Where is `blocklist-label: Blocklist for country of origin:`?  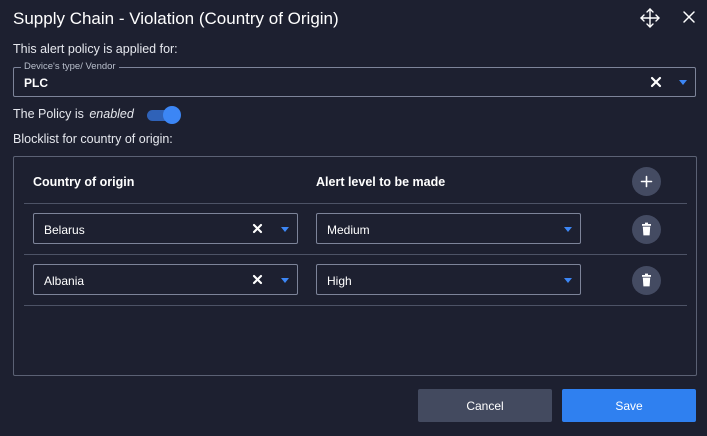
blocklist-label: Blocklist for country of origin: is located at coordinates (93, 139).